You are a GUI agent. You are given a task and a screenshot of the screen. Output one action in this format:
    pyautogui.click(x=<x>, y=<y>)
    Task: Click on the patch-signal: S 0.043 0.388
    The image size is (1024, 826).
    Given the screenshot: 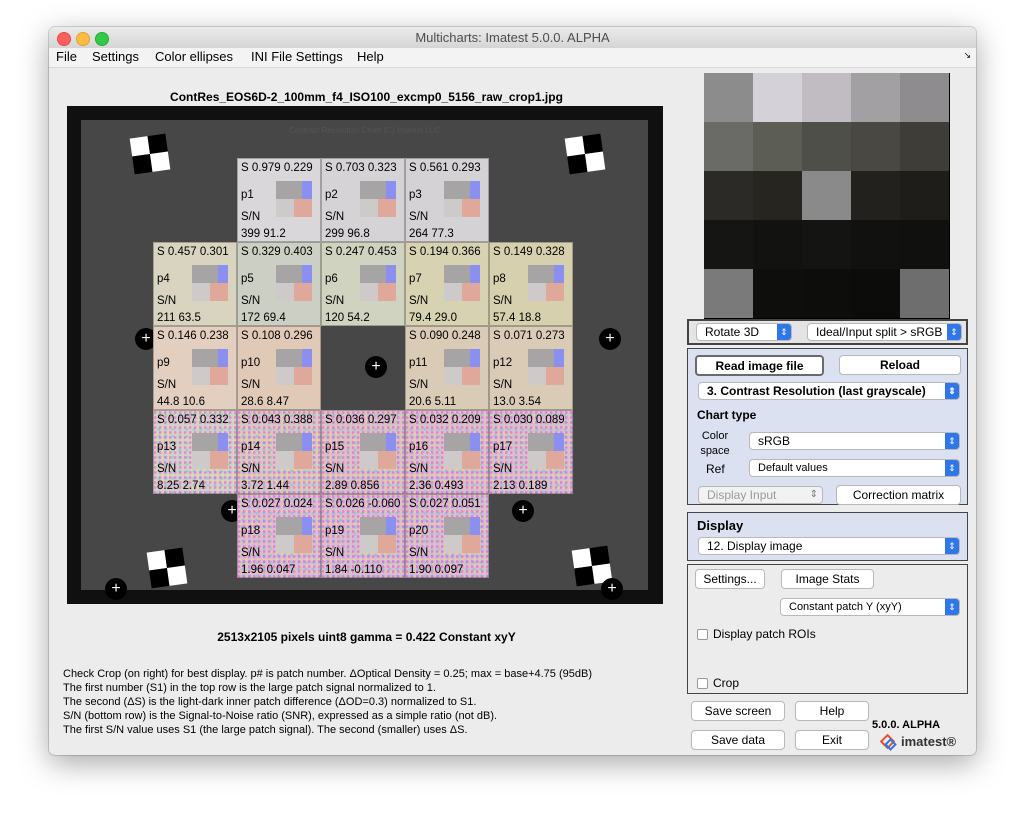 What is the action you would take?
    pyautogui.click(x=277, y=420)
    